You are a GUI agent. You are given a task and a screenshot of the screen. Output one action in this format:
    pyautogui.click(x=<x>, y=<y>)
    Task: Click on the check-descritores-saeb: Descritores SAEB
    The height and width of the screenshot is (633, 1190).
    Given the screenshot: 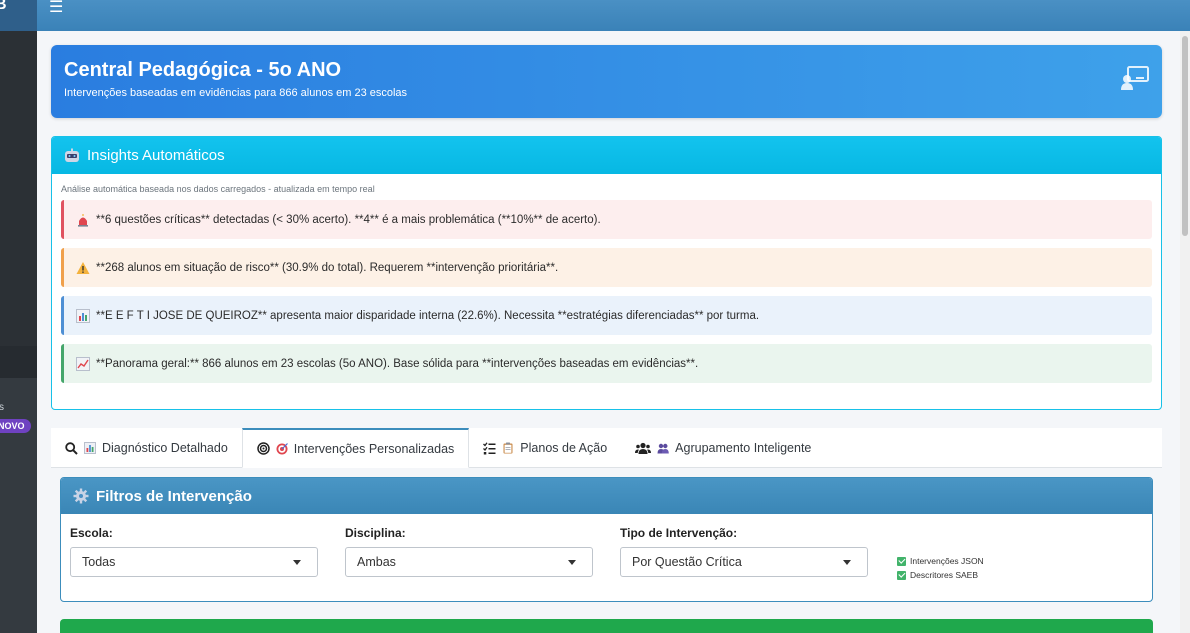 What is the action you would take?
    pyautogui.click(x=940, y=575)
    